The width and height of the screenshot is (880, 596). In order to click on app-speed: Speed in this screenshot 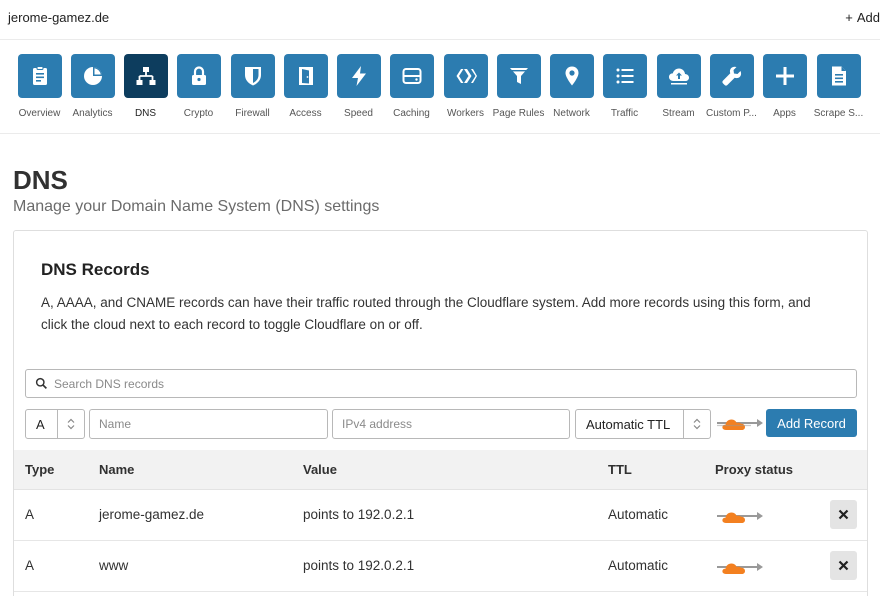, I will do `click(358, 86)`.